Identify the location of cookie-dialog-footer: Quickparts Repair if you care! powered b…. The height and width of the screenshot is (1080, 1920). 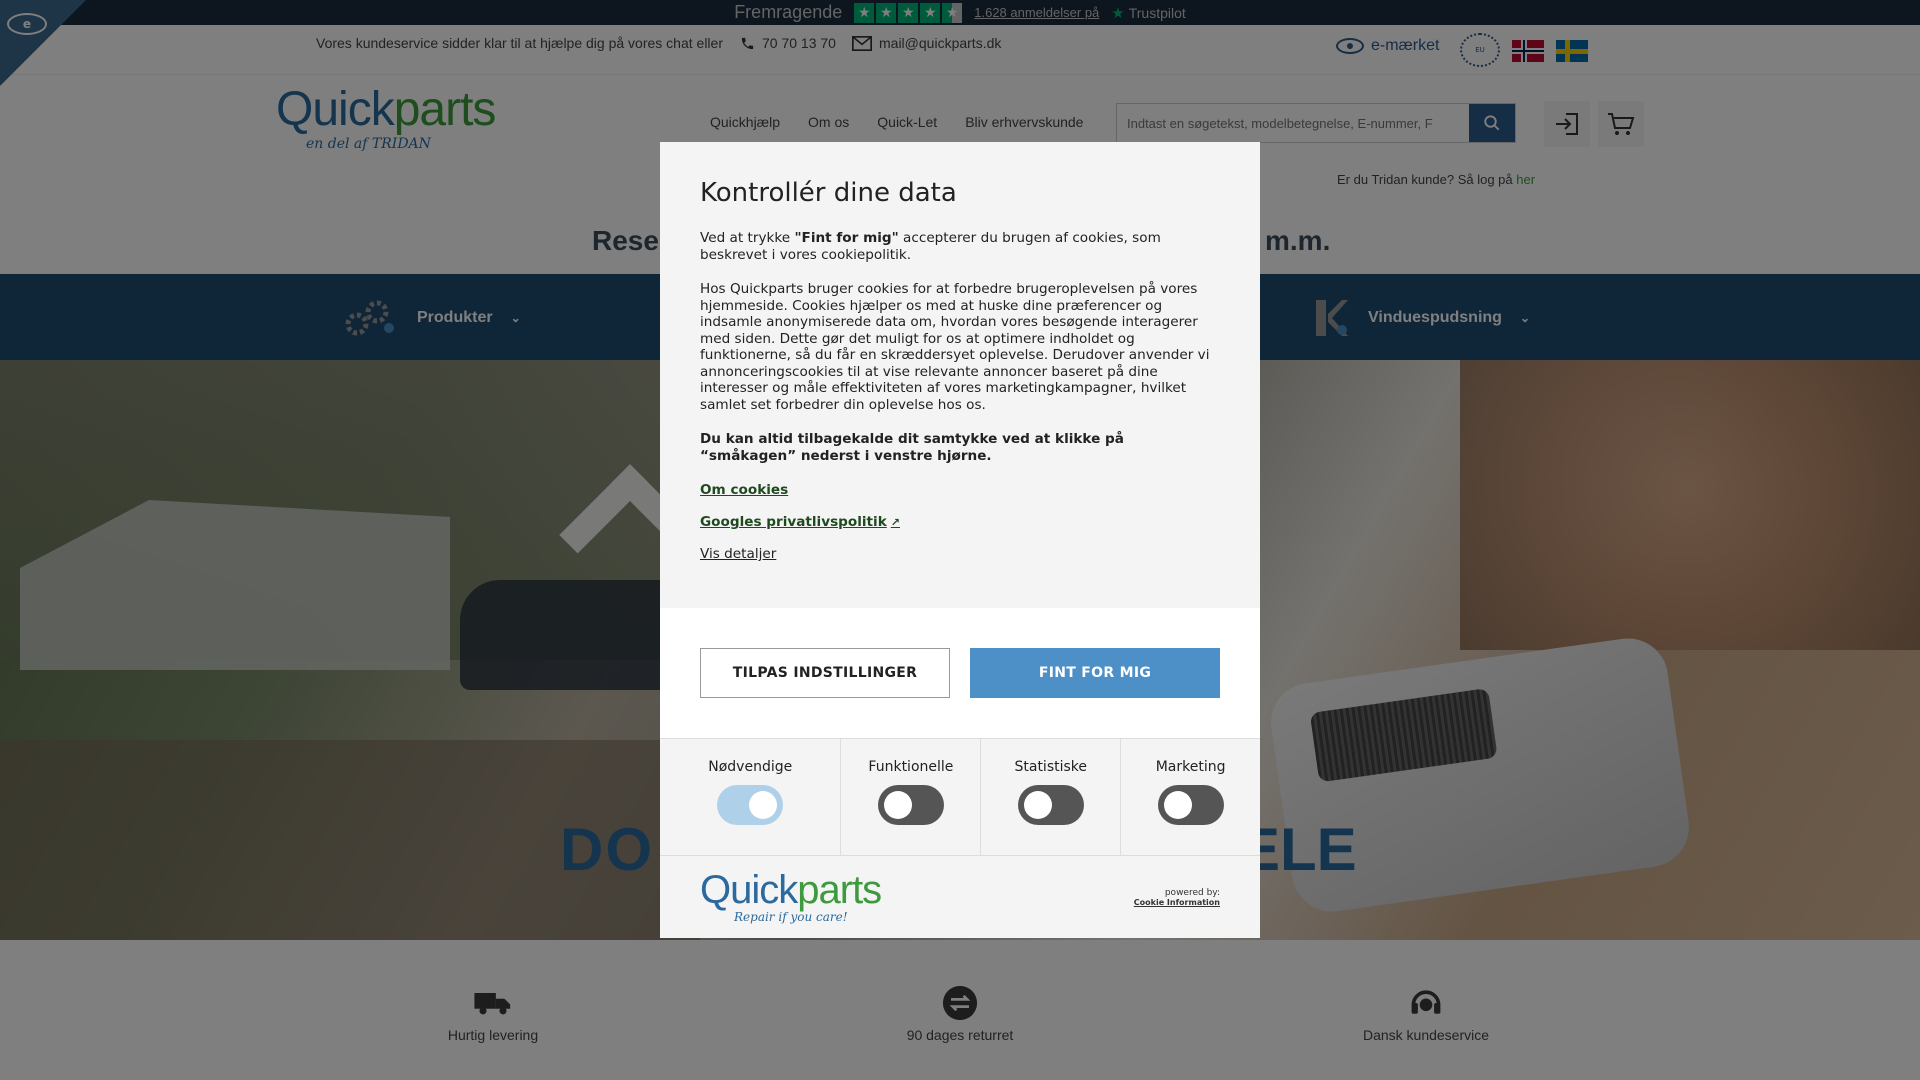
(960, 897).